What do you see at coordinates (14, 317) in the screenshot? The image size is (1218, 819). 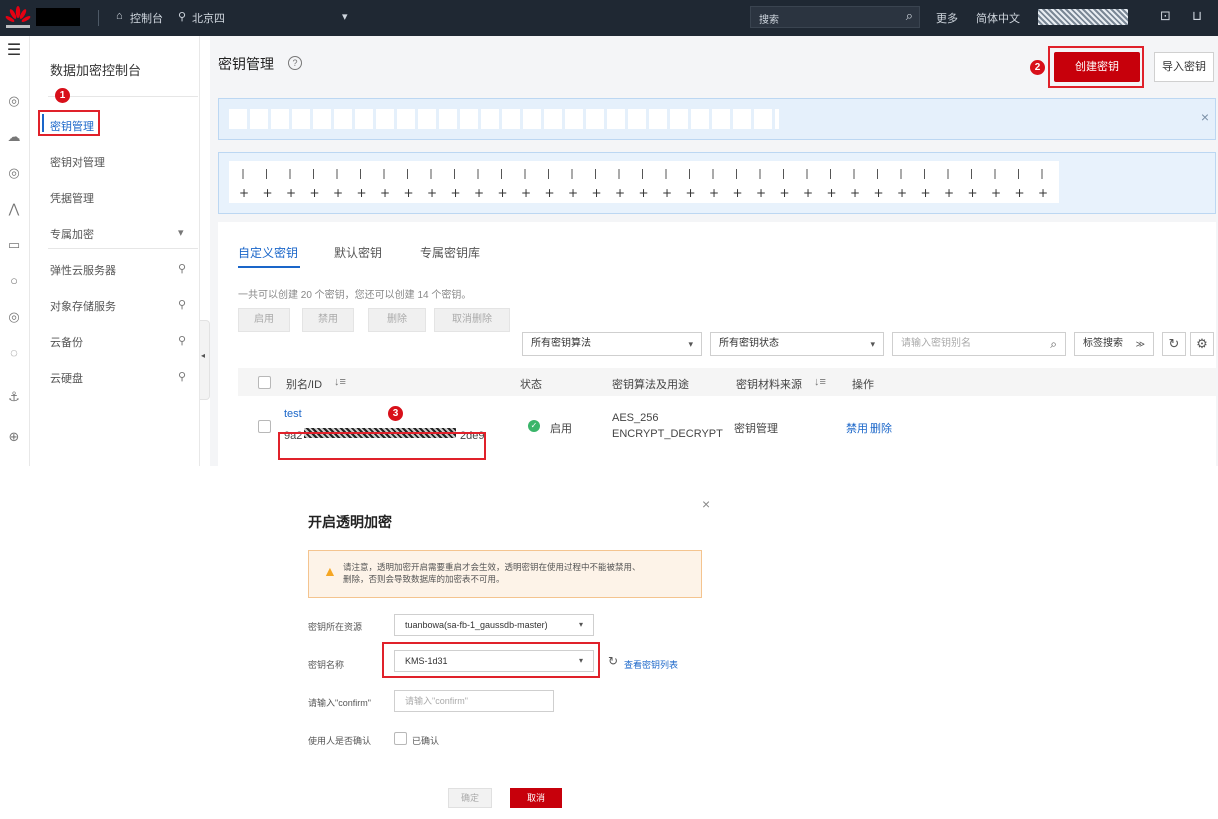 I see `service-icon-5: ◎` at bounding box center [14, 317].